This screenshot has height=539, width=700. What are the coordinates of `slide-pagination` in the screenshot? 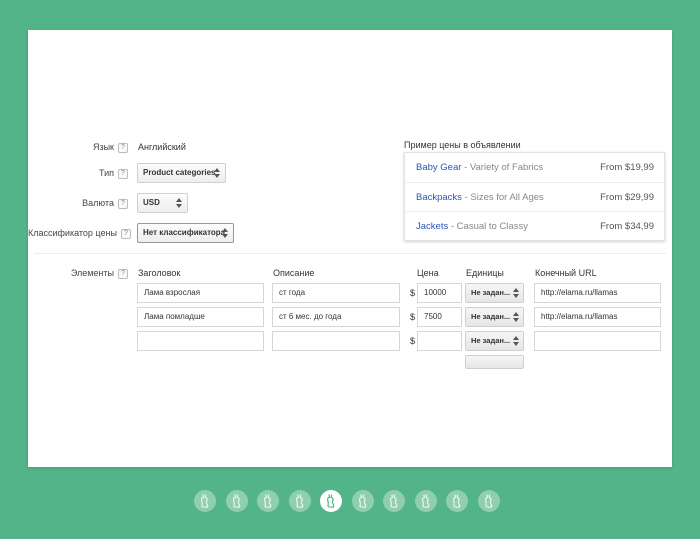 It's located at (347, 501).